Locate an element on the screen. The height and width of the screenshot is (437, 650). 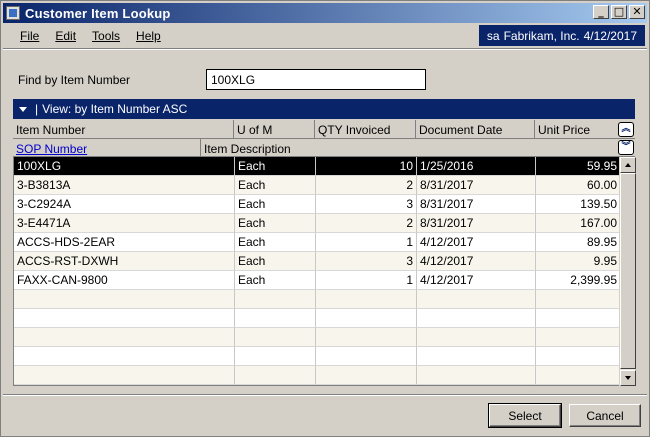
table-row: ACCS-RST-DXWH Each 3 4/12/2017 9.95 is located at coordinates (316, 261).